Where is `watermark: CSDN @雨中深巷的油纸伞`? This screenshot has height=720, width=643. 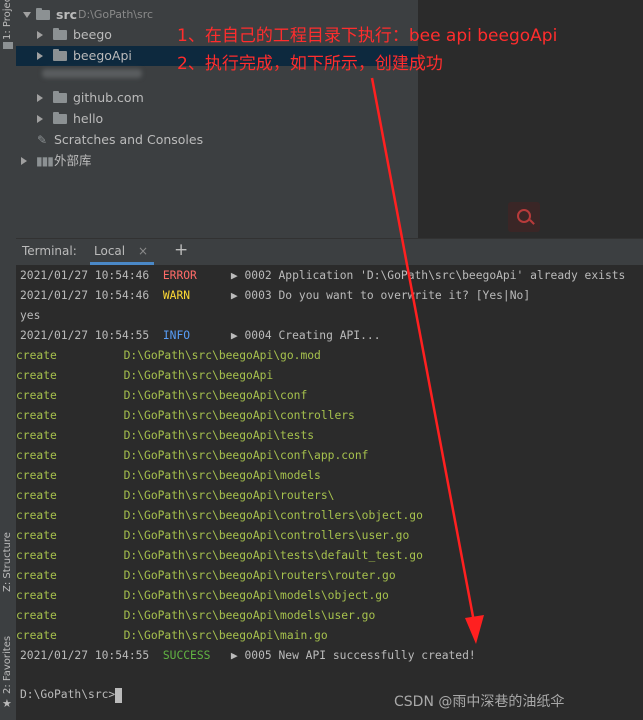 watermark: CSDN @雨中深巷的油纸伞 is located at coordinates (479, 702).